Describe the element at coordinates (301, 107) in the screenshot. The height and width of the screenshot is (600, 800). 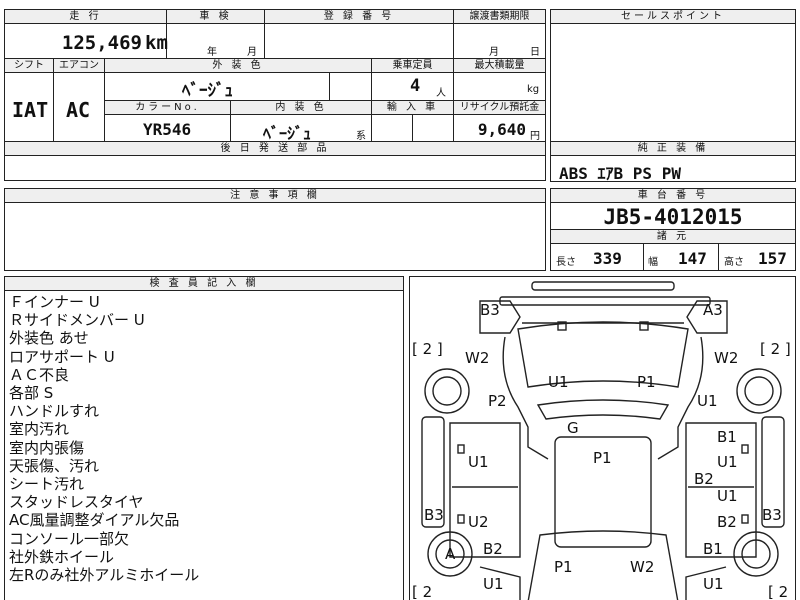
I see `interior-header: 内 装 色` at that location.